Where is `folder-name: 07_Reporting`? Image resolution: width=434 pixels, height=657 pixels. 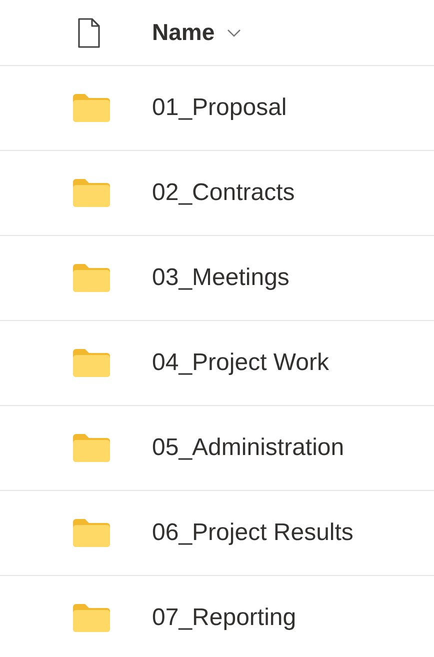
folder-name: 07_Reporting is located at coordinates (293, 618).